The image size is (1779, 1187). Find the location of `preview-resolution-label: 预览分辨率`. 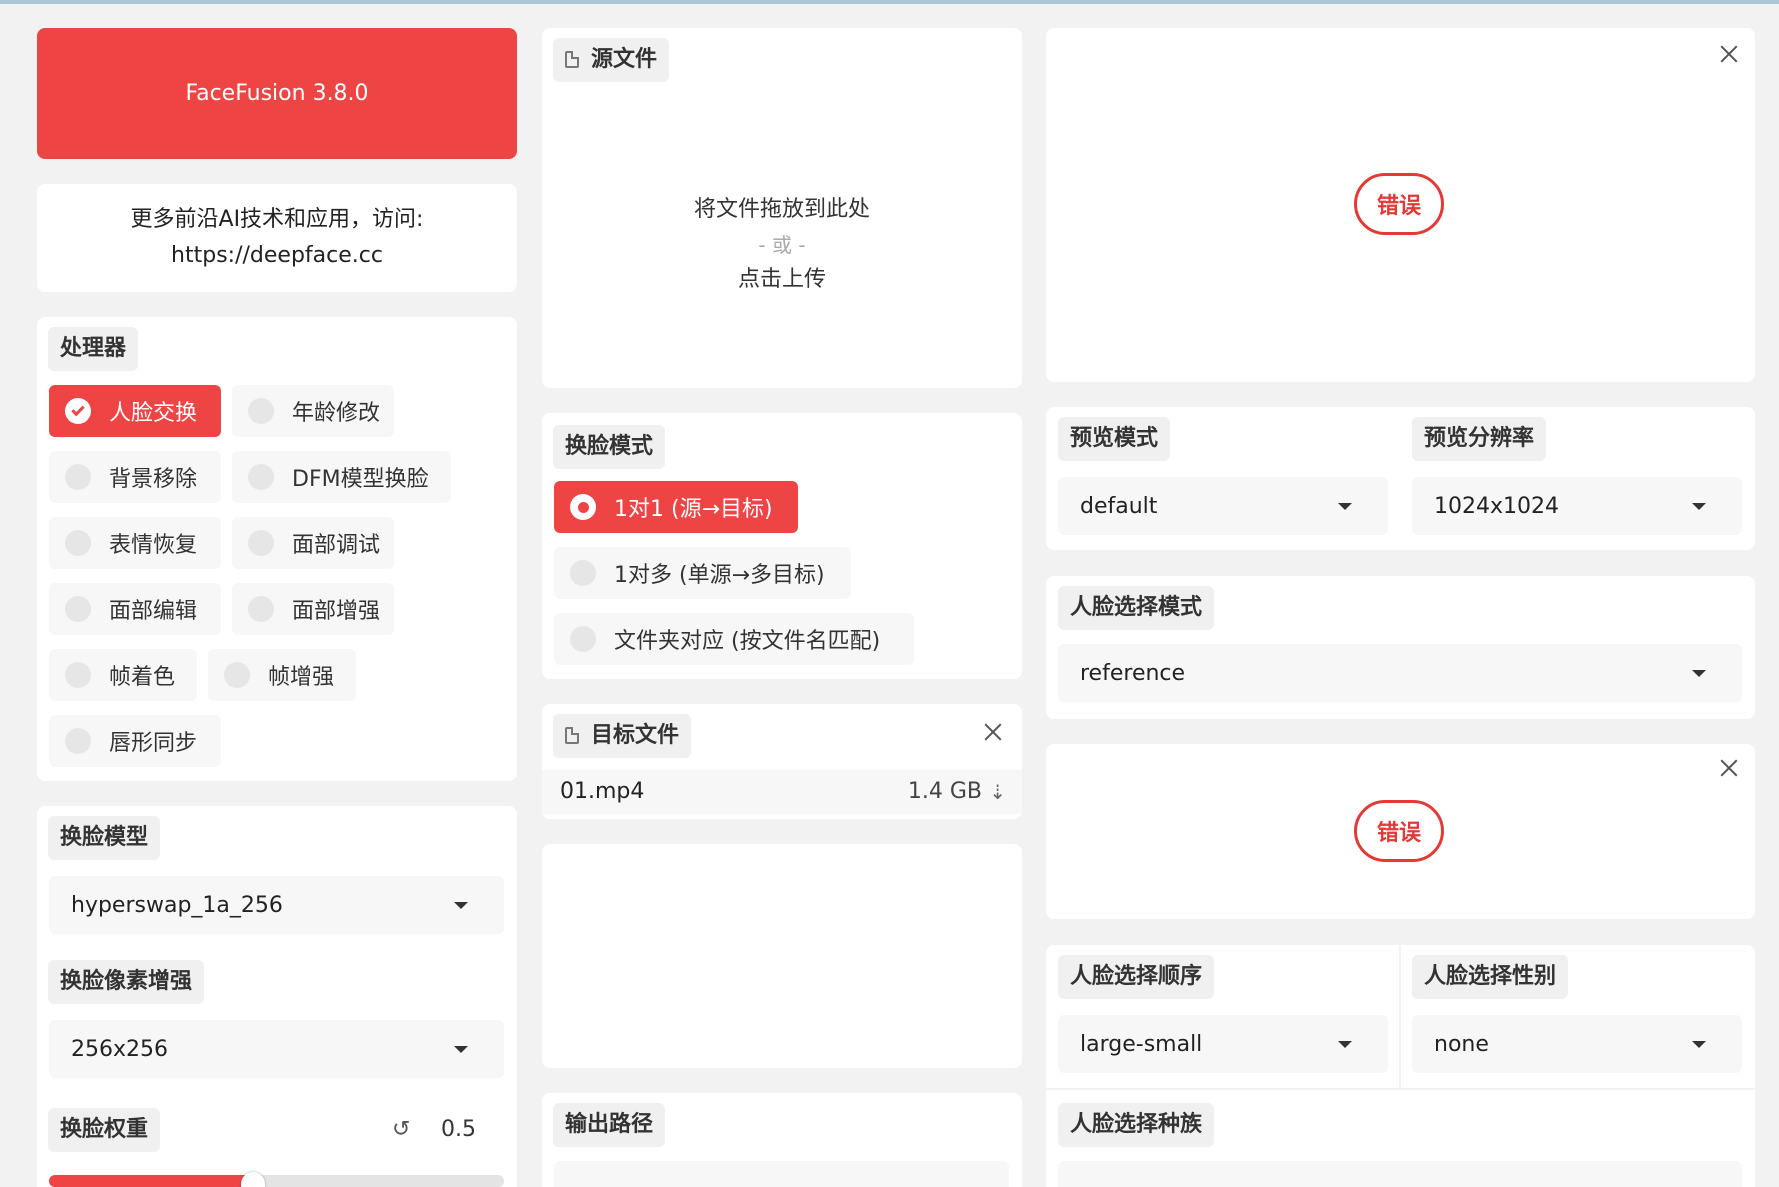

preview-resolution-label: 预览分辨率 is located at coordinates (1479, 439).